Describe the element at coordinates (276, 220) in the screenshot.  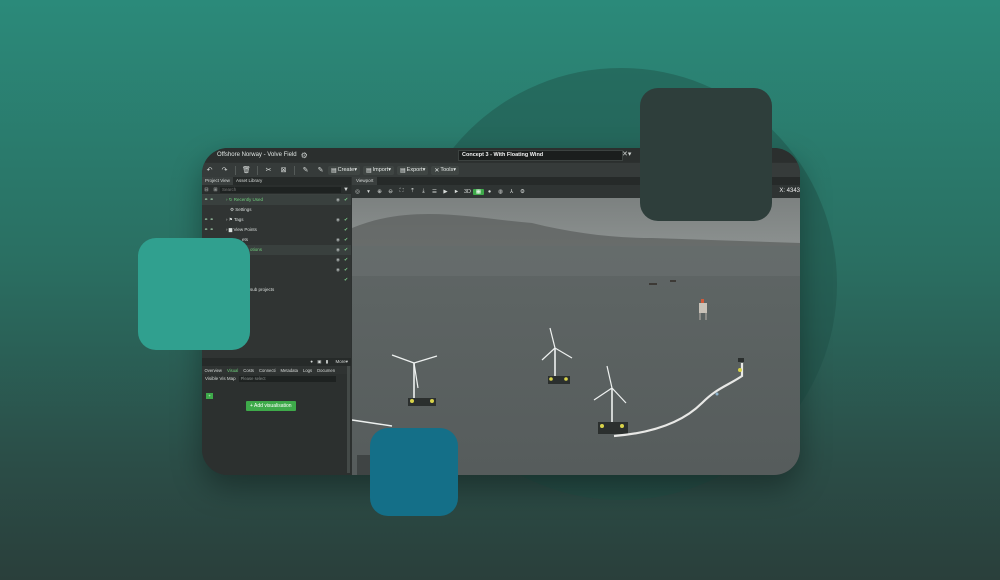
I see `tree-item-tags: ⚭ ⚭ › ⚑ Tags ◉ ✔` at that location.